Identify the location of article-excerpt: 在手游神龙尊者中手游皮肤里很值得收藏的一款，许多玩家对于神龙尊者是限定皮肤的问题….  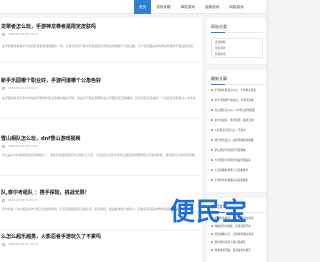
(99, 46).